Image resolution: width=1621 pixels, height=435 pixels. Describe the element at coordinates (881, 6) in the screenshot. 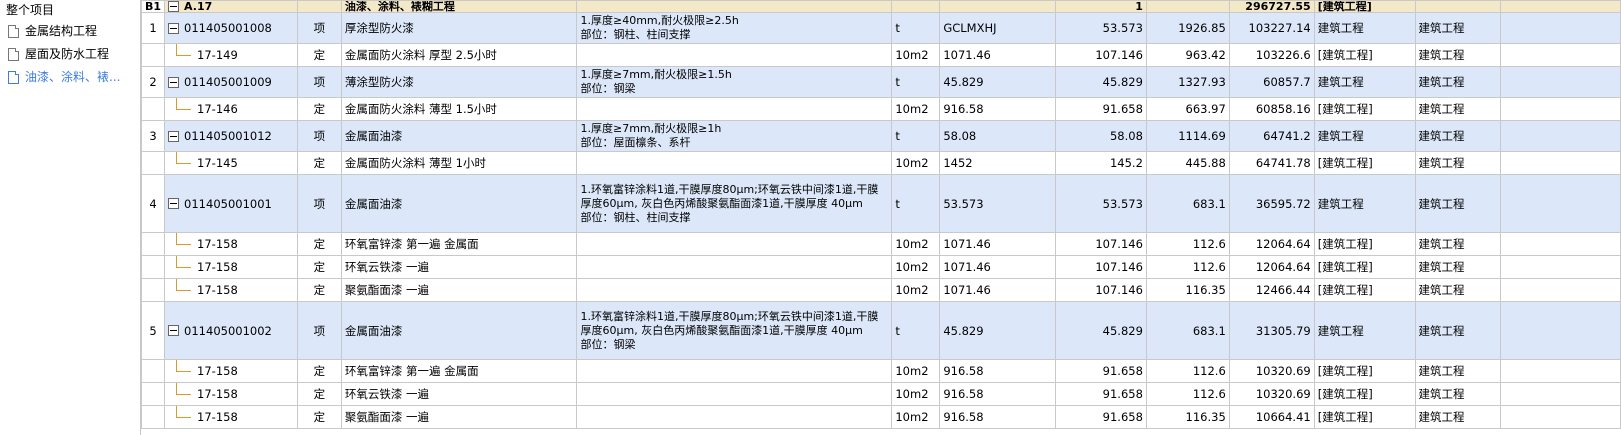

I see `section-header-row: B1 A.17 油漆、涂料、裱糊工程 1 296727.55 [建筑工程]` at that location.